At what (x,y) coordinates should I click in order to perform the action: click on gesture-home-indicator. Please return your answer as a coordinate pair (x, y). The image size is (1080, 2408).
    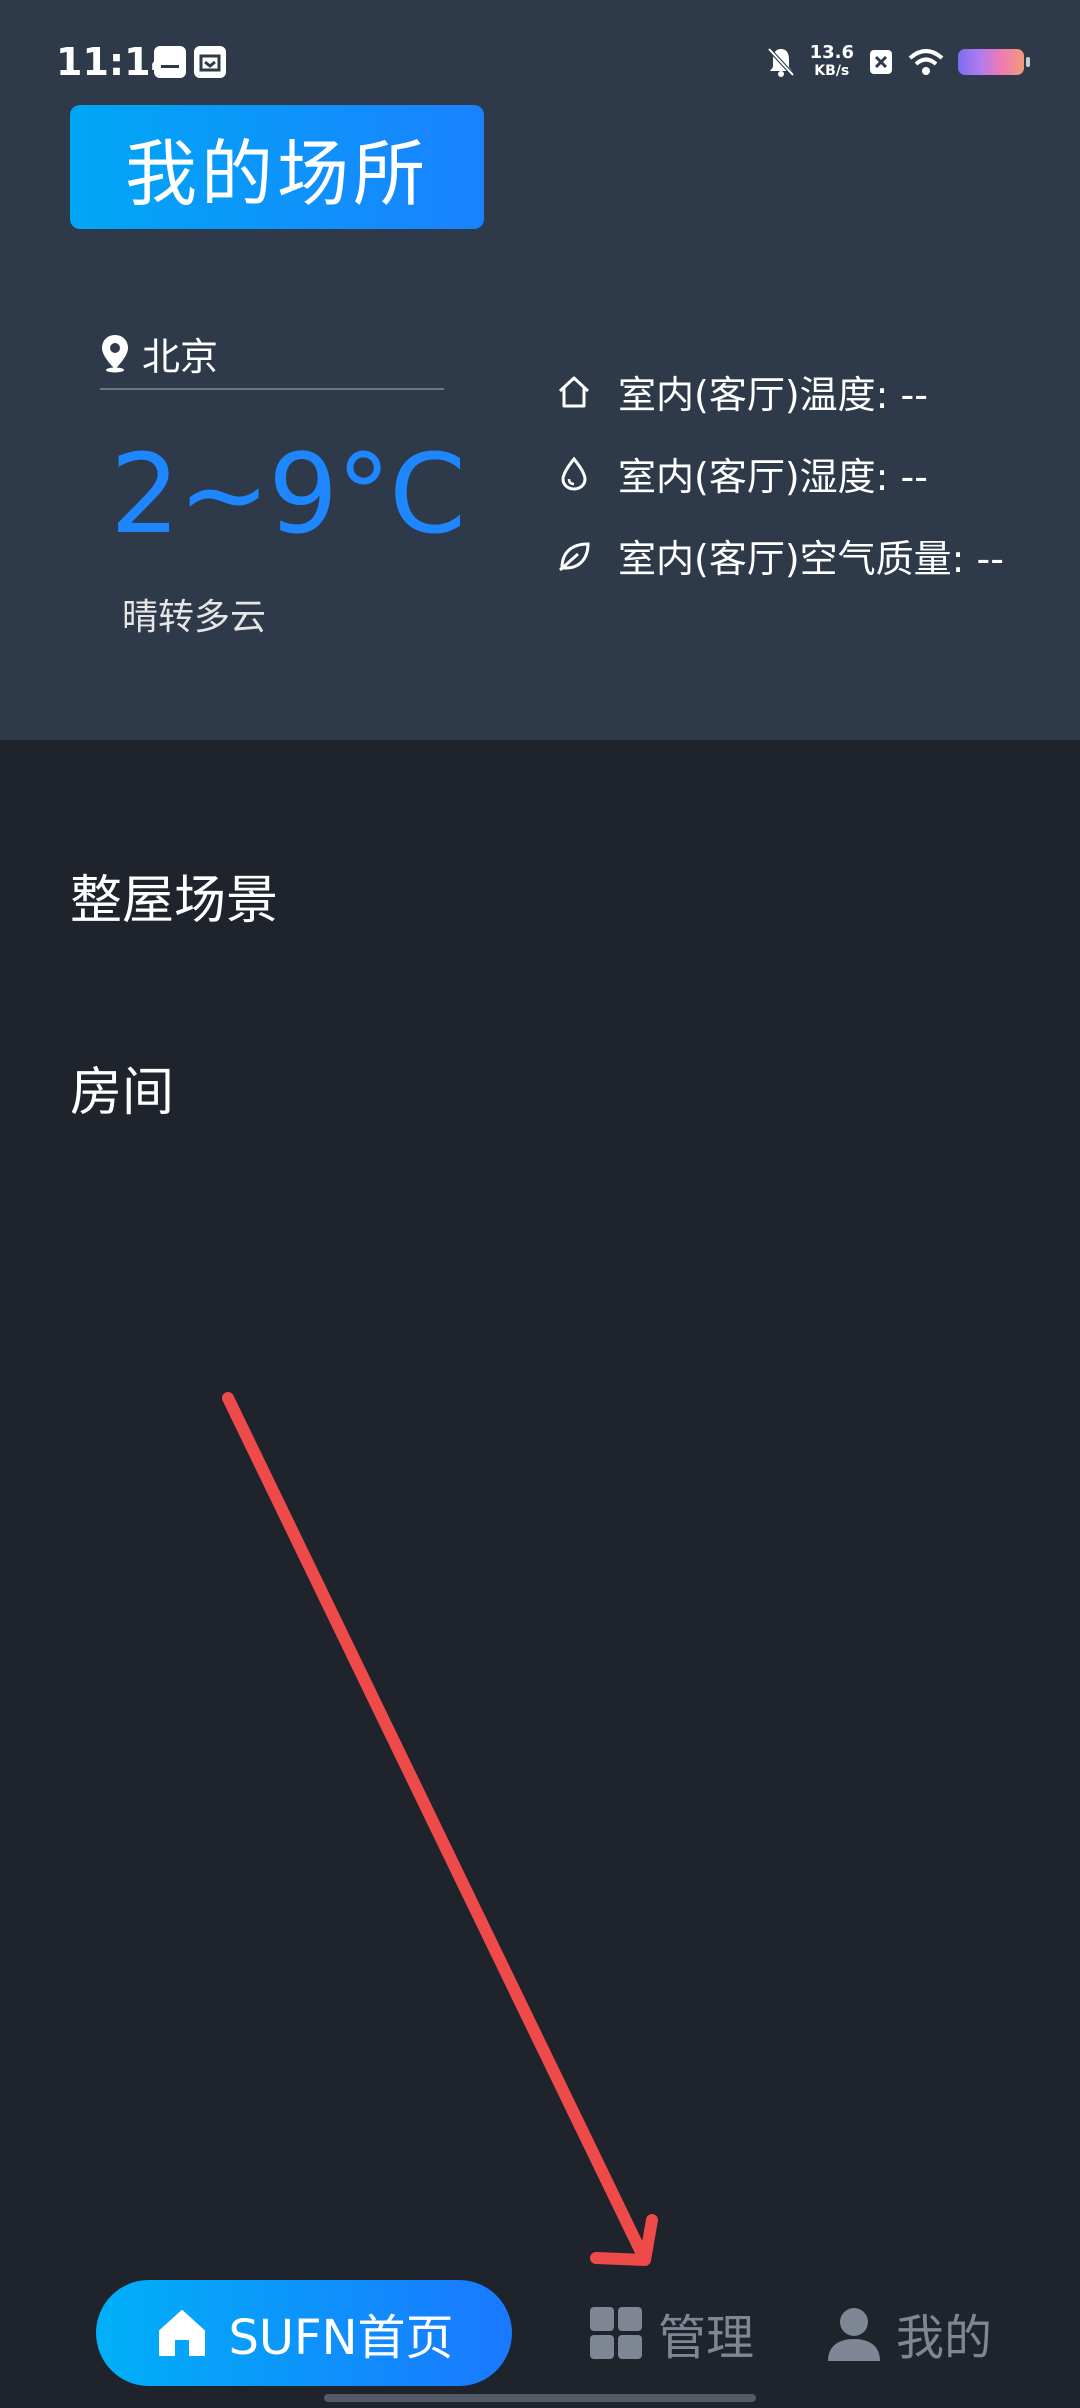
    Looking at the image, I should click on (540, 2398).